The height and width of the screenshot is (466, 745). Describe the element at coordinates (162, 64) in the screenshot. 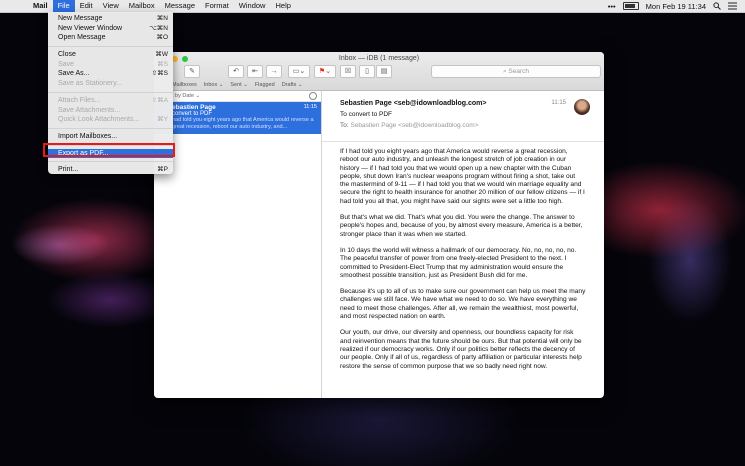

I see `shortcut-label: ⌘S` at that location.